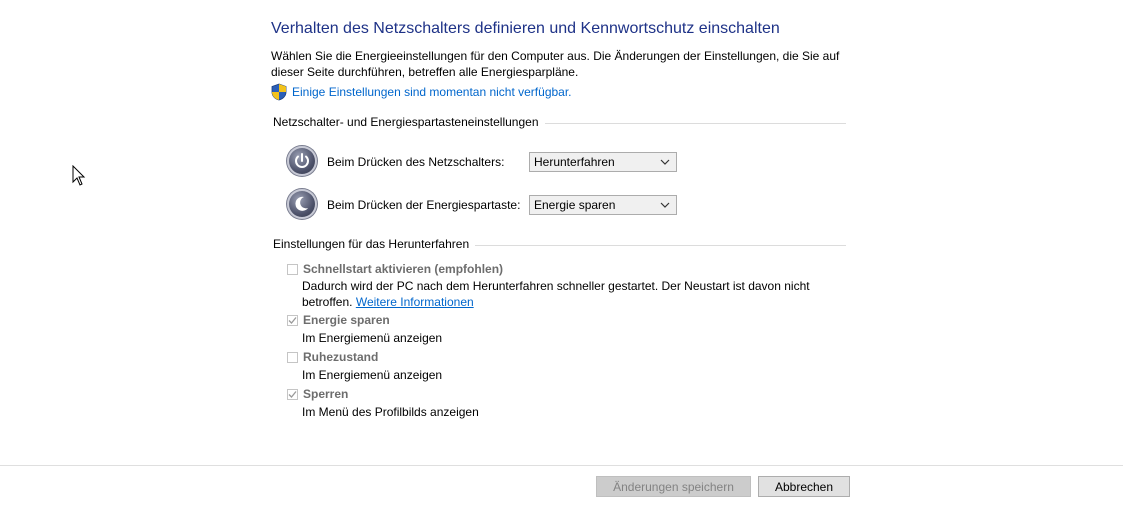 The height and width of the screenshot is (508, 1123). Describe the element at coordinates (326, 394) in the screenshot. I see `lock-option-label: Sperren` at that location.